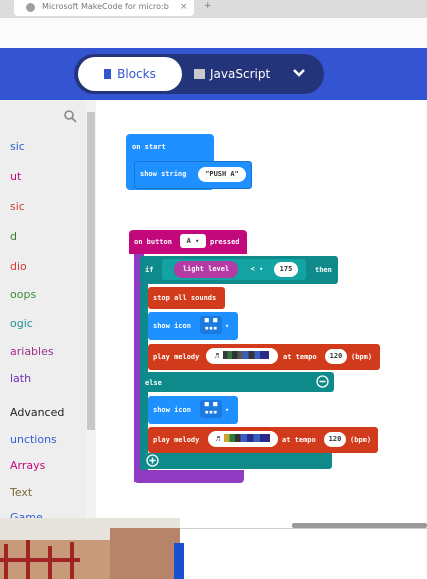 This screenshot has height=579, width=427. Describe the element at coordinates (299, 73) in the screenshot. I see `chevron-down-icon` at that location.